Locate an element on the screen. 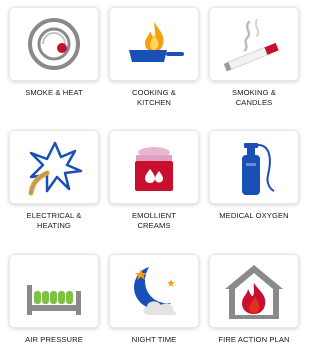  tile-label: FIRE ACTION PLAN is located at coordinates (254, 339).